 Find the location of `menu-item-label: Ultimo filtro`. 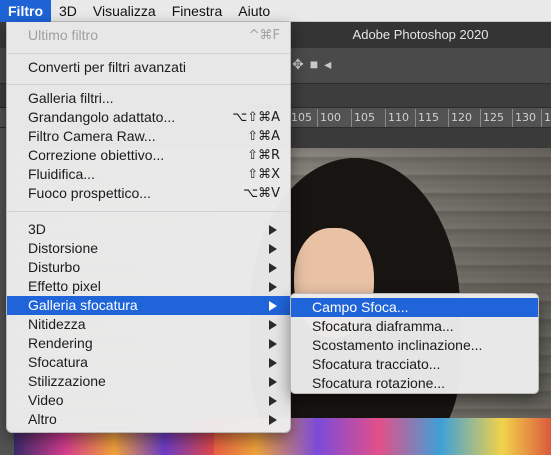

menu-item-label: Ultimo filtro is located at coordinates (63, 35).